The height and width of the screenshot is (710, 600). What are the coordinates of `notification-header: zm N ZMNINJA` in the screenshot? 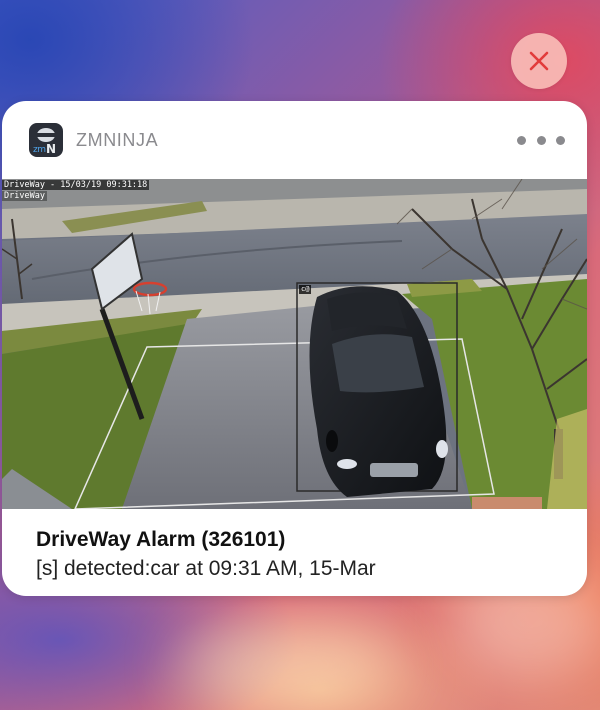 It's located at (294, 140).